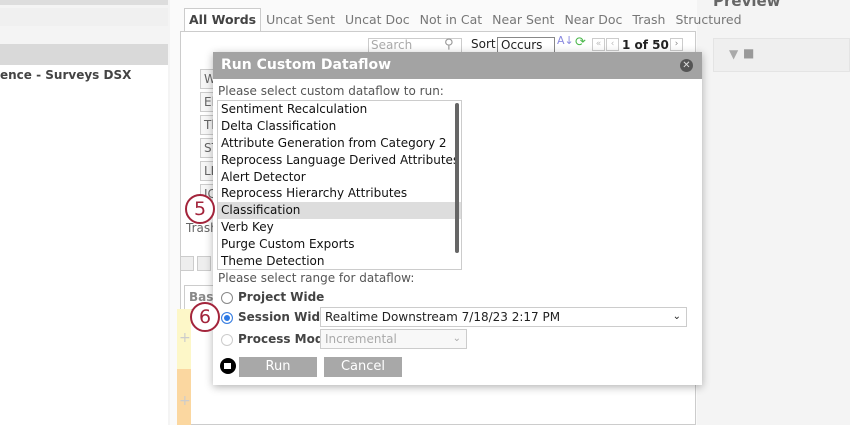  Describe the element at coordinates (205, 317) in the screenshot. I see `step-marker-6: 6` at that location.